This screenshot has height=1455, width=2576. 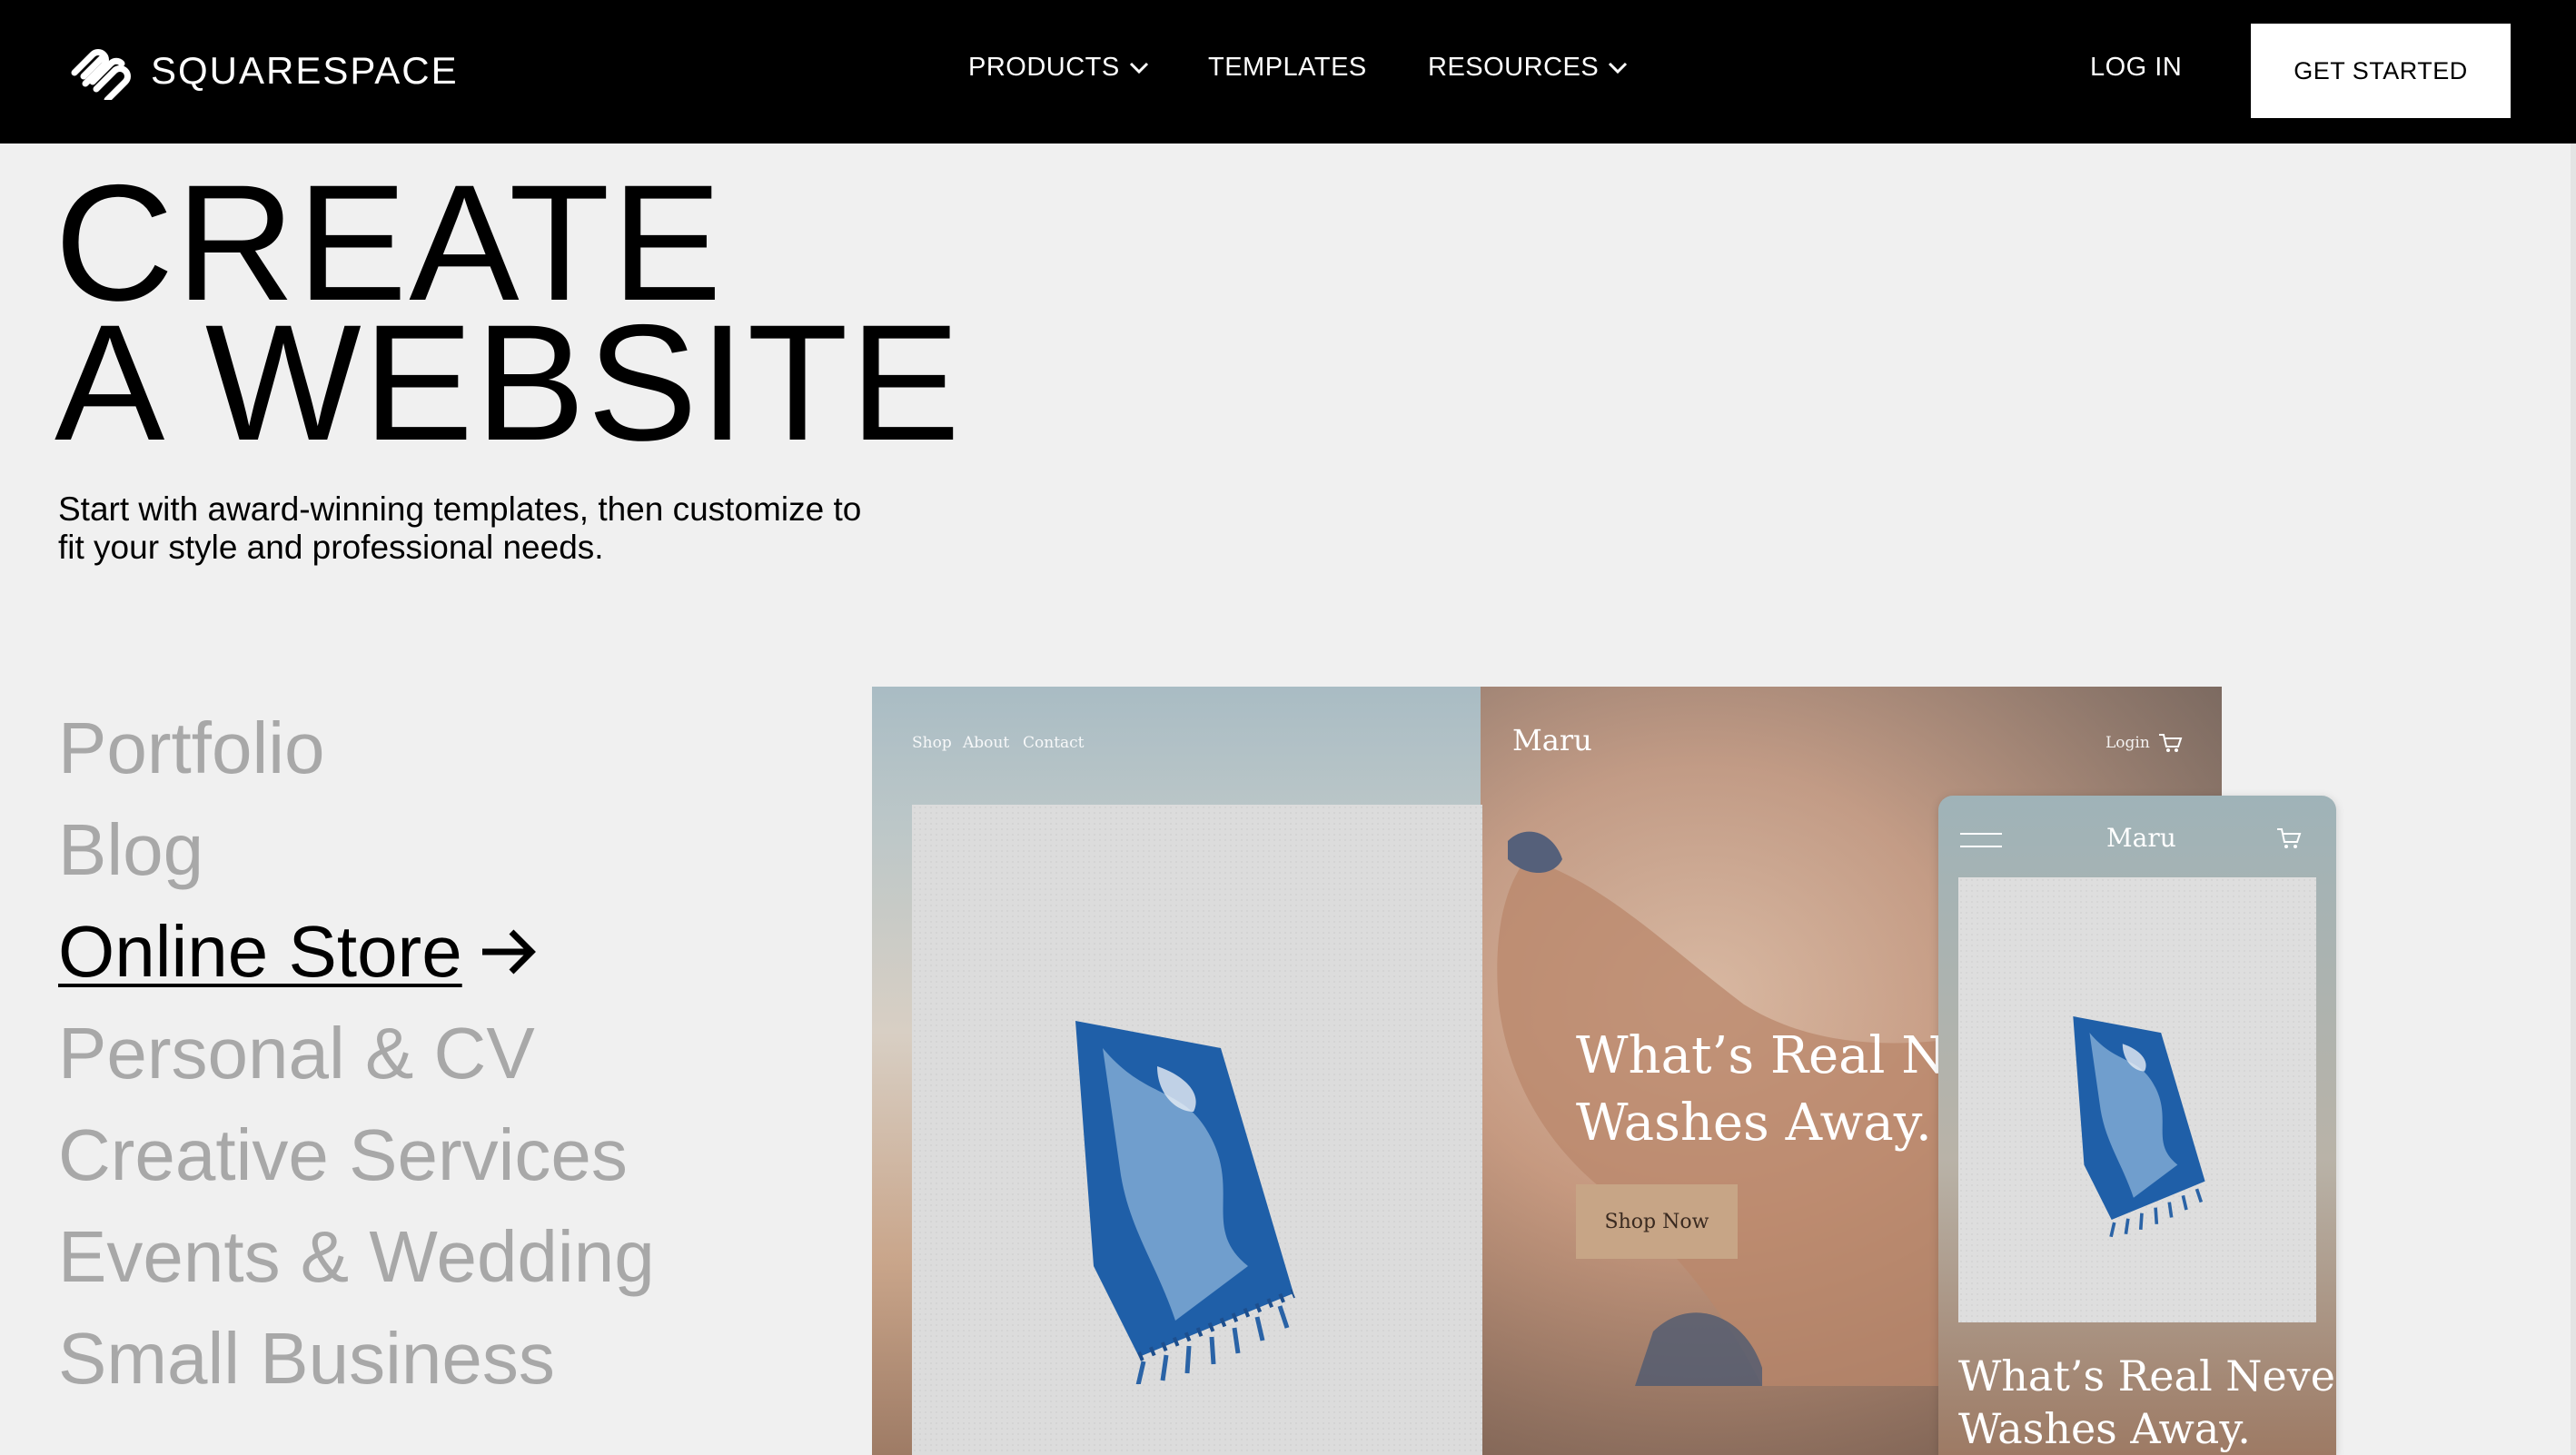 I want to click on login-link: LOG IN, so click(x=2136, y=68).